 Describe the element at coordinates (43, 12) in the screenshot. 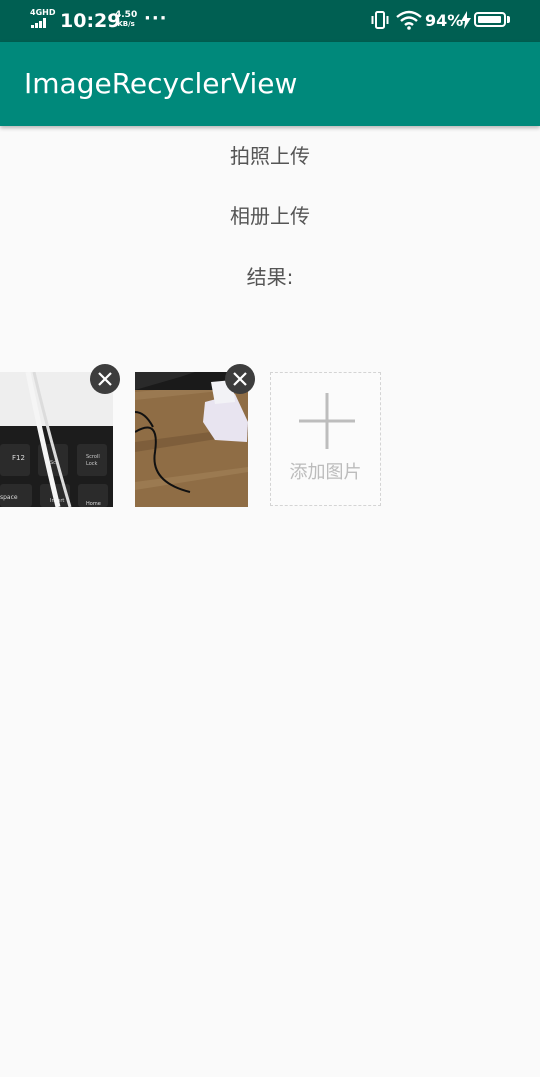

I see `network-type: 4GHD` at that location.